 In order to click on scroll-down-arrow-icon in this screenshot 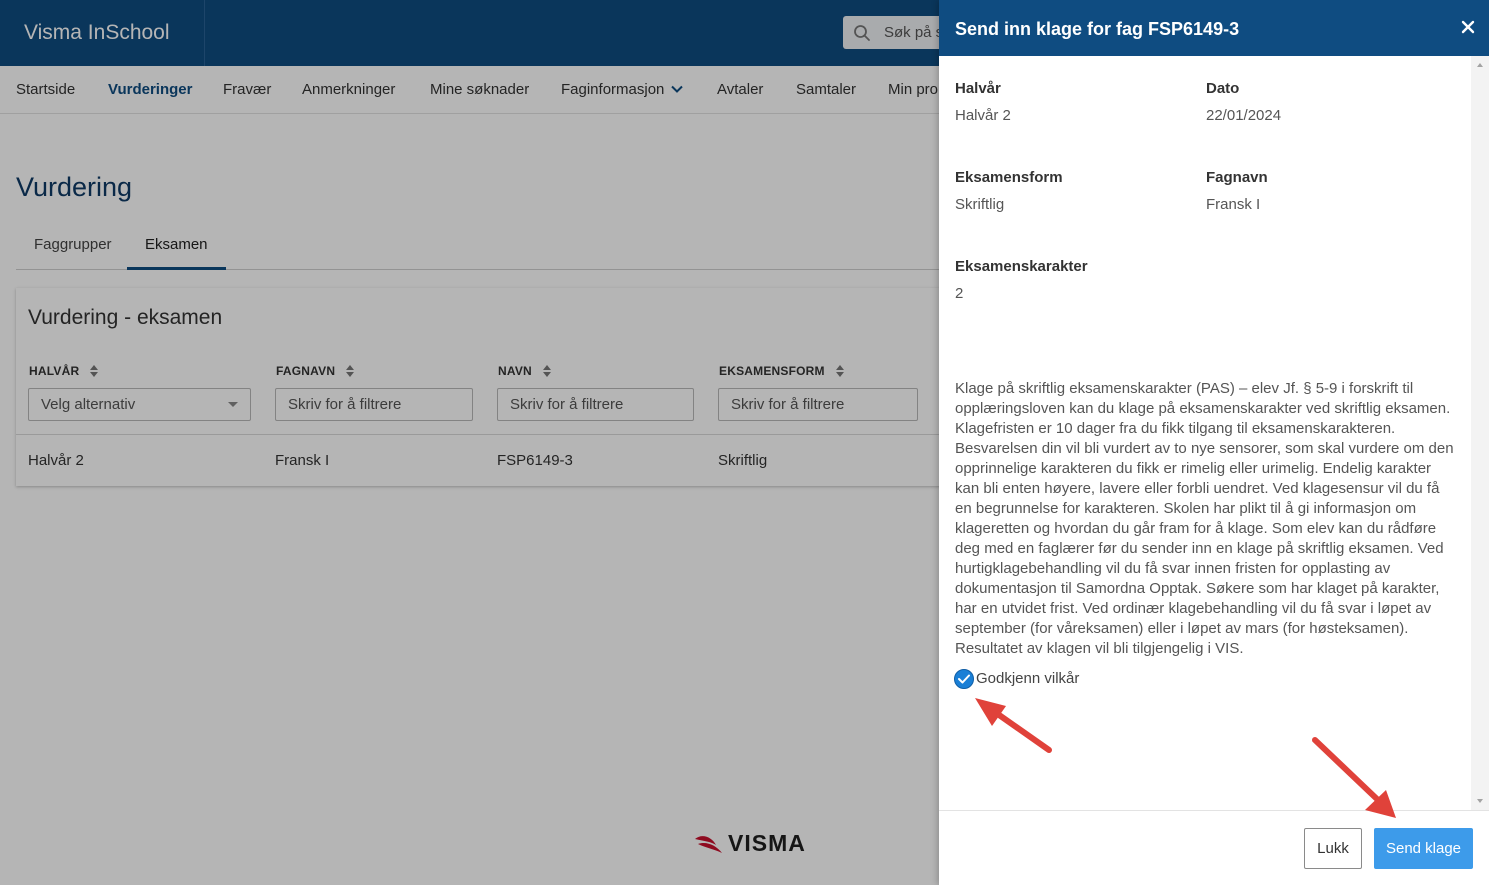, I will do `click(1480, 801)`.